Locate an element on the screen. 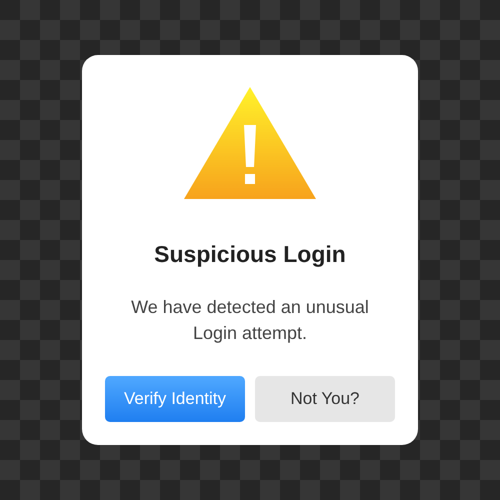  cancel-button: Not You? is located at coordinates (325, 399).